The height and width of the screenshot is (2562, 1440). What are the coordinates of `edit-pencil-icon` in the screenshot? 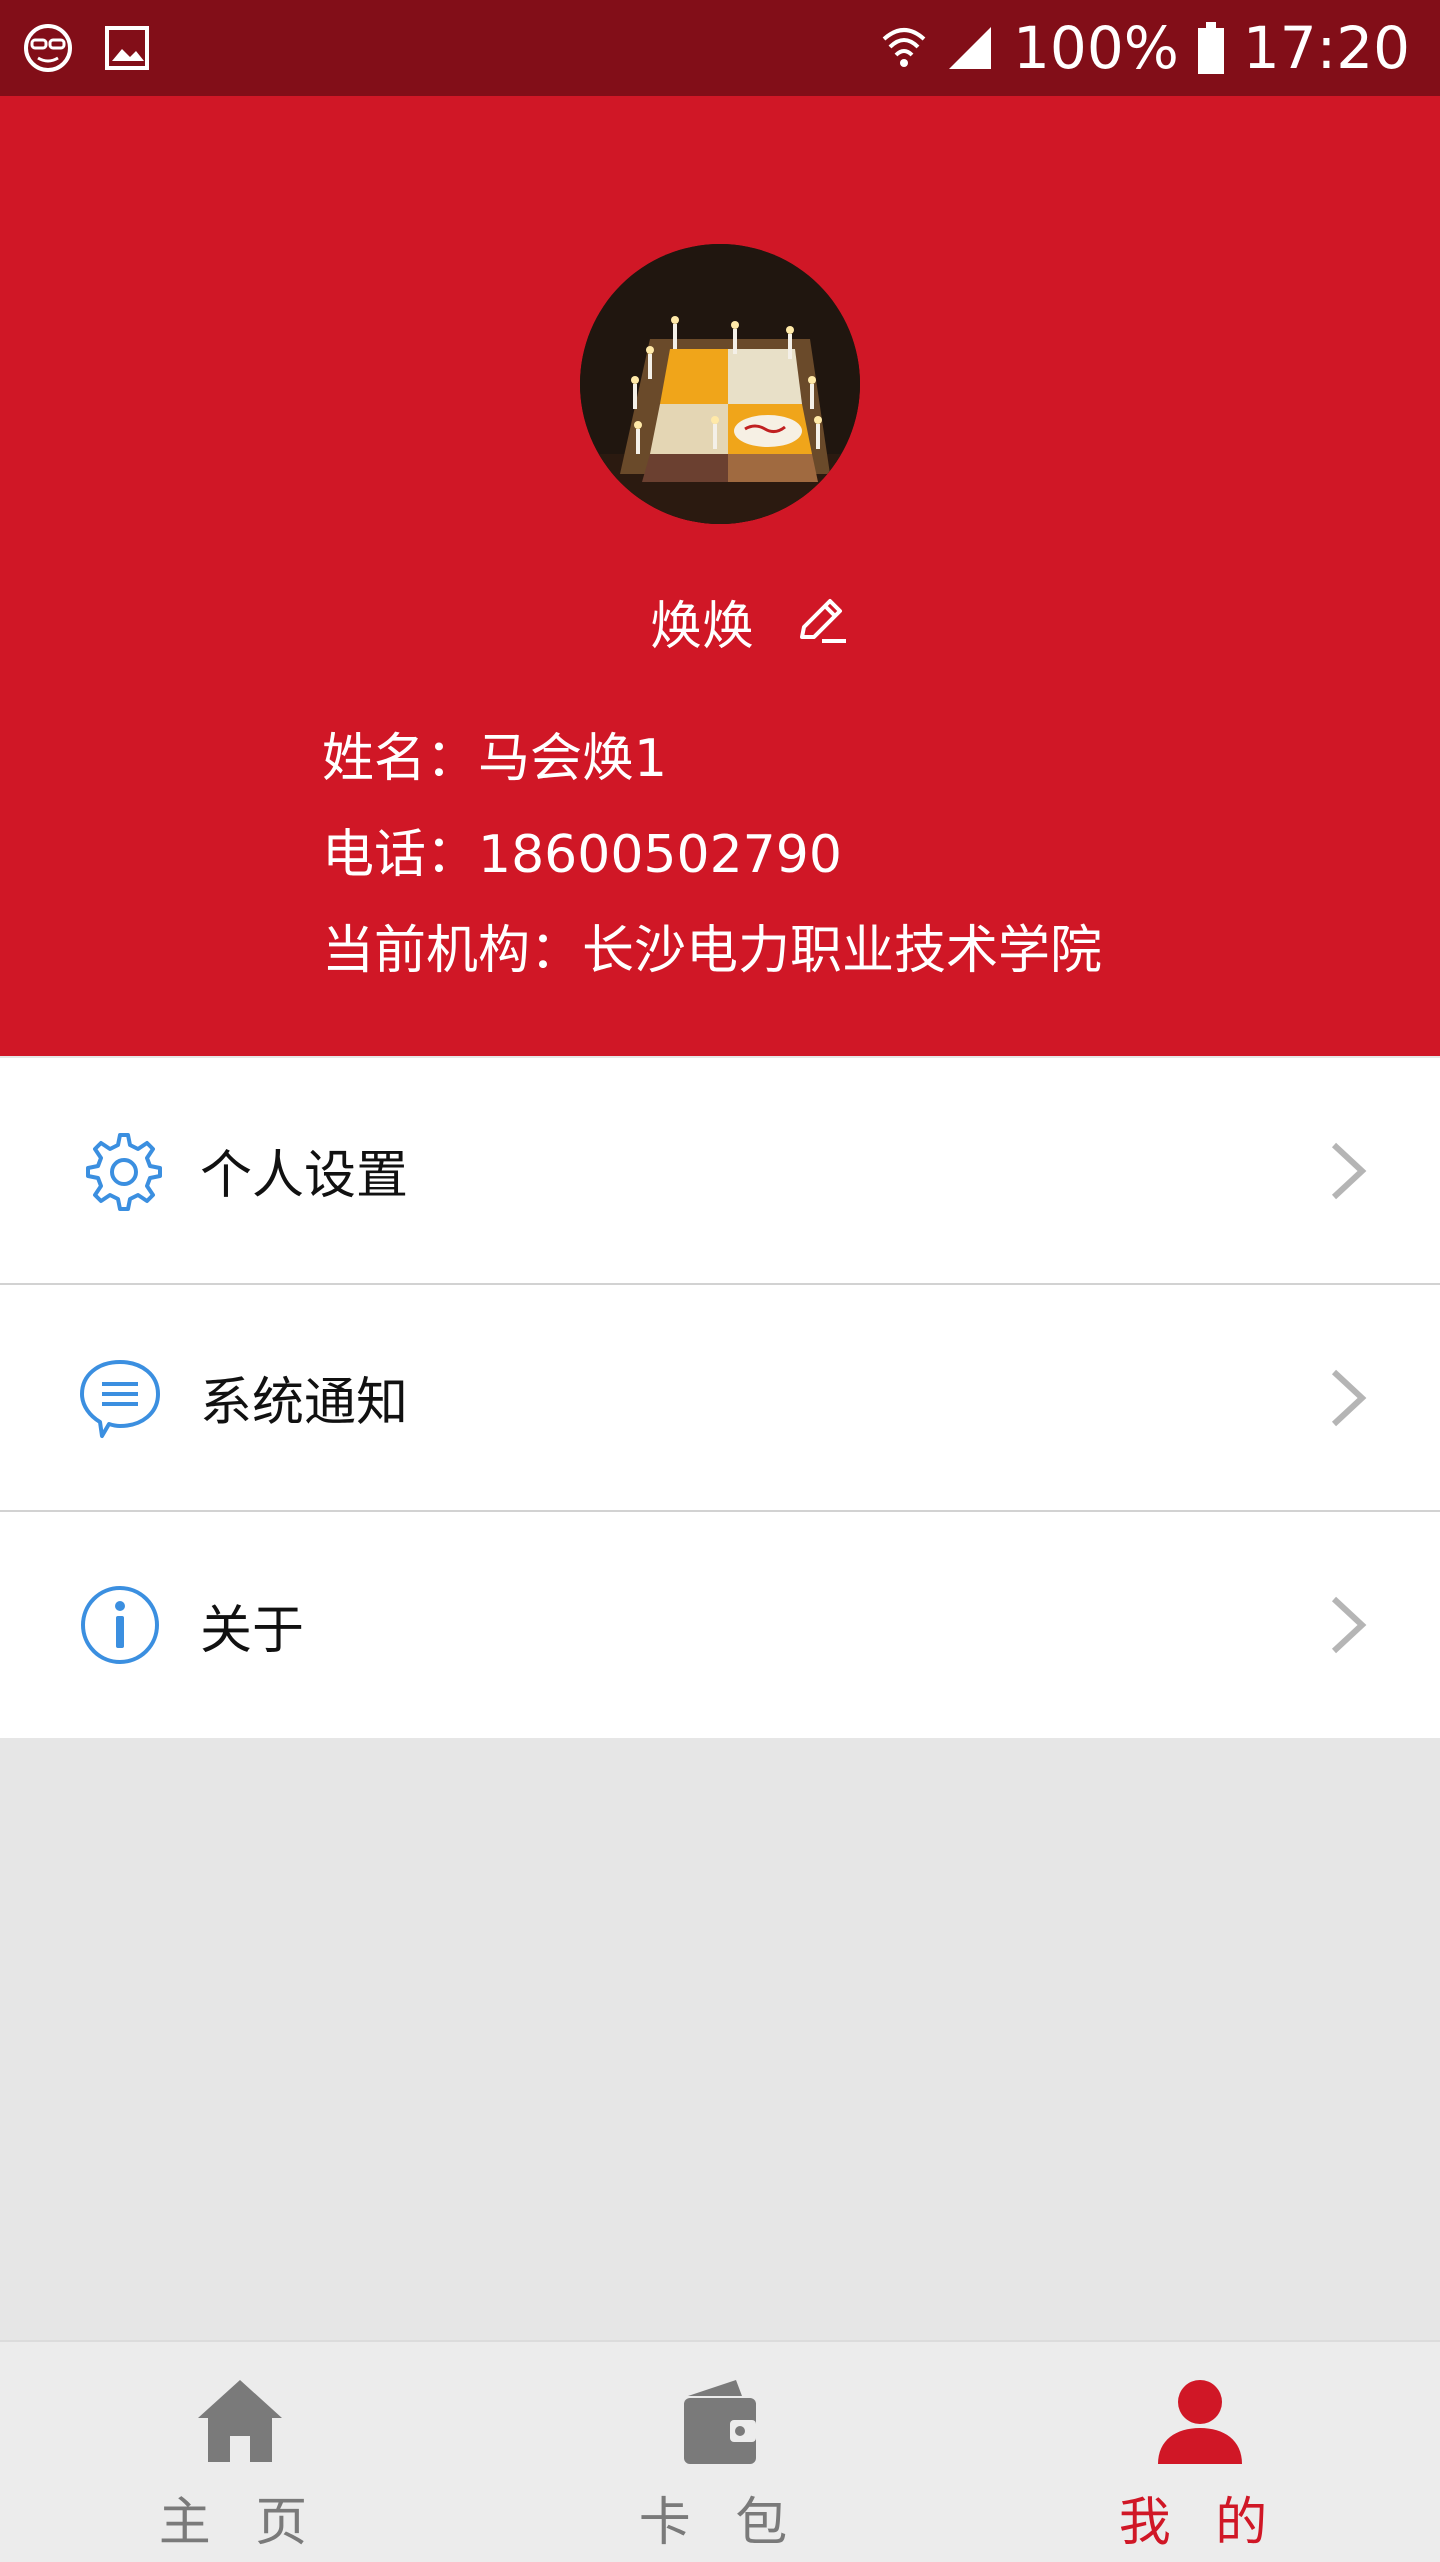 It's located at (822, 621).